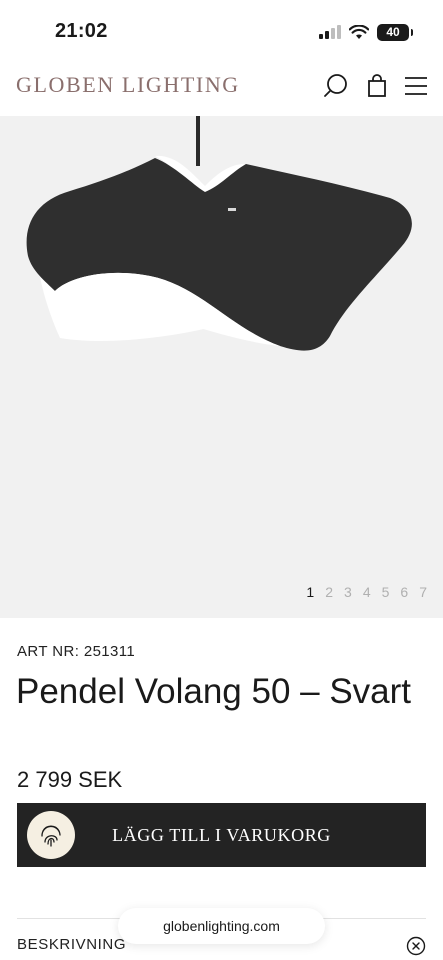 The height and width of the screenshot is (960, 443). I want to click on browser-url-bar: globenlighting.com, so click(221, 926).